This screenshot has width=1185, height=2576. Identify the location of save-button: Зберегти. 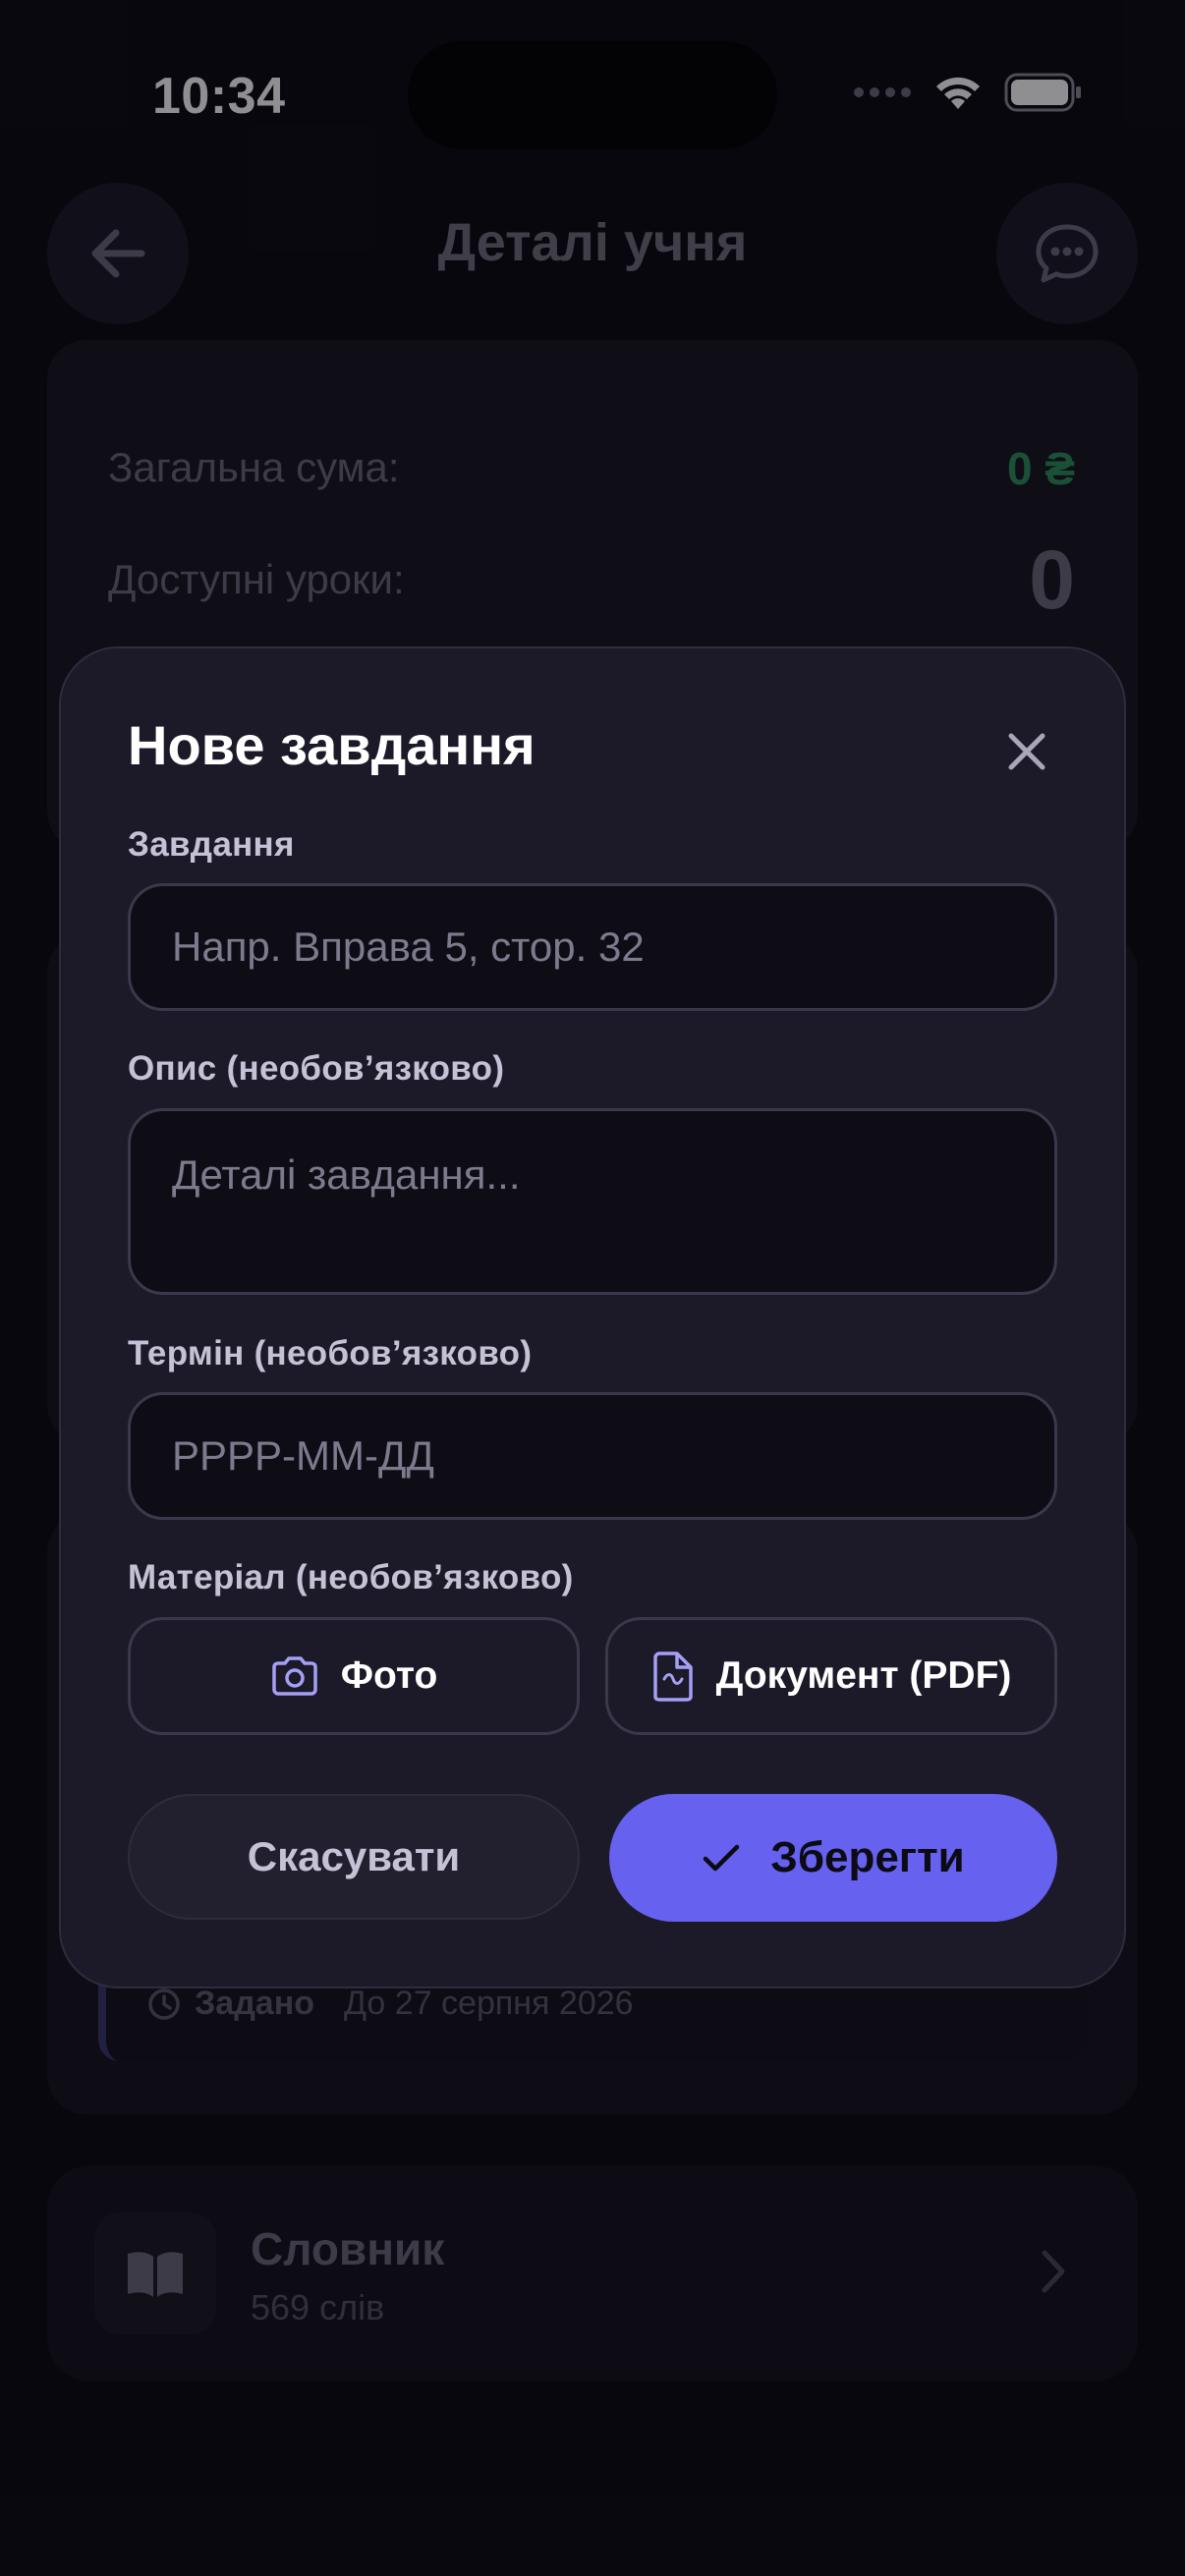
(833, 1858).